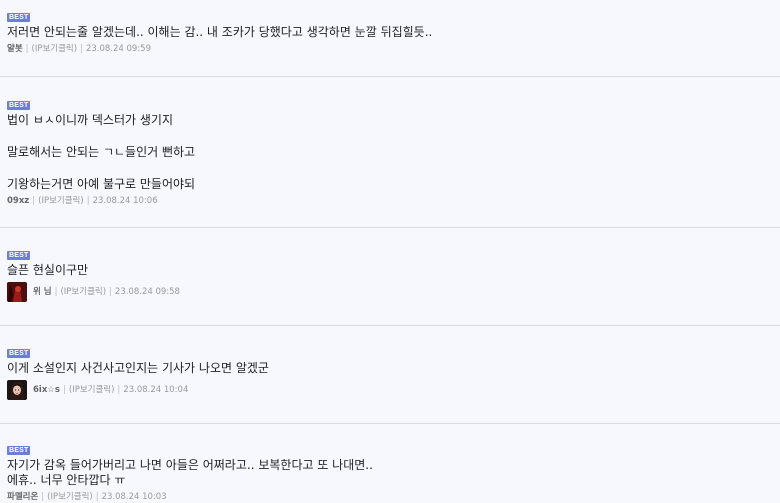 The height and width of the screenshot is (503, 780). I want to click on timestamp: 23.08.24 09:59, so click(118, 49).